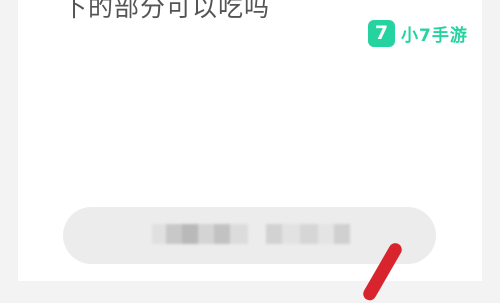 This screenshot has width=500, height=303. I want to click on brand-badge-icon: 7, so click(381, 33).